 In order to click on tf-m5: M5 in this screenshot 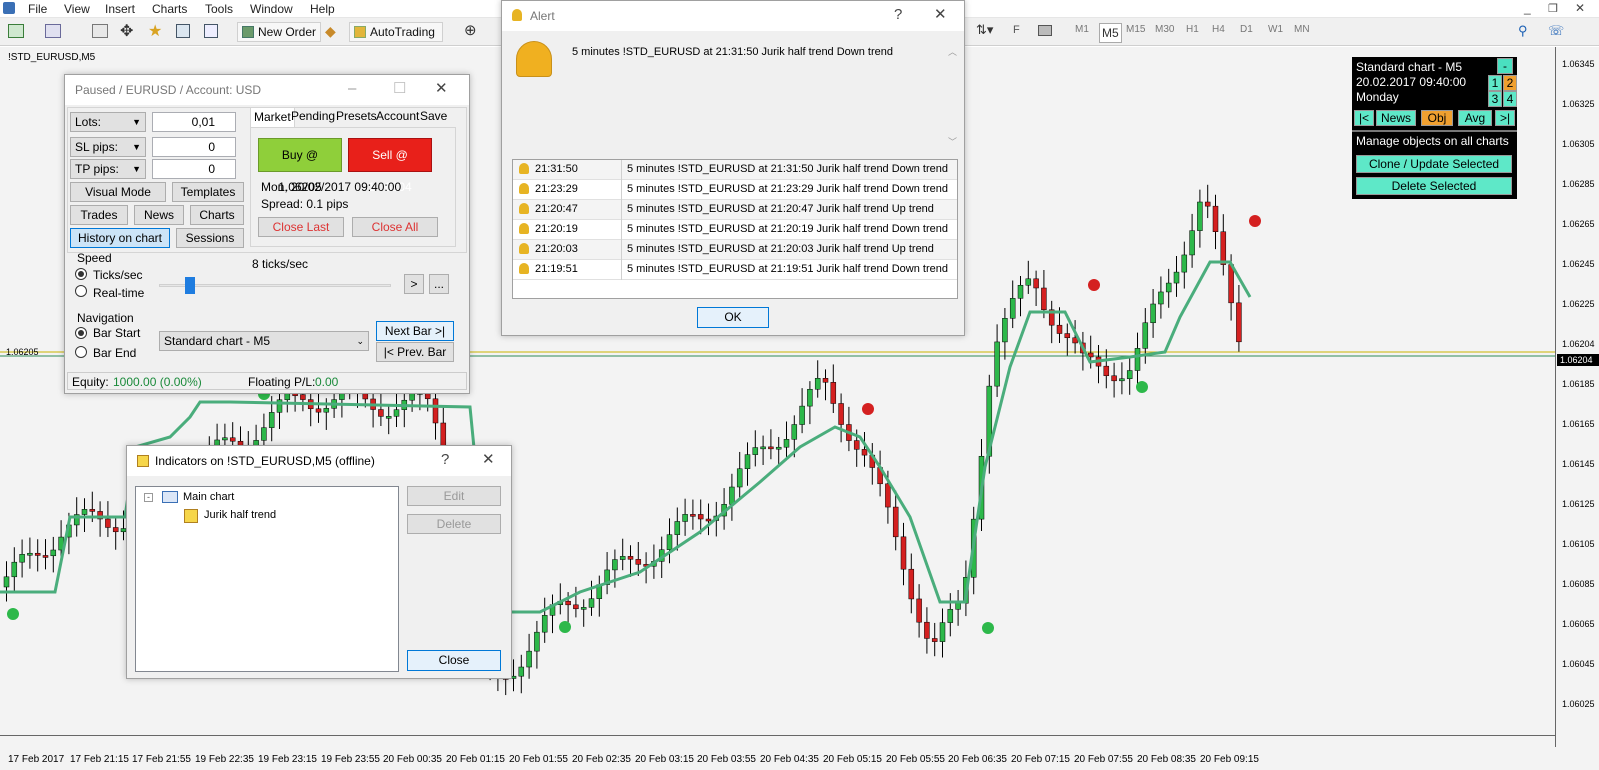, I will do `click(1110, 33)`.